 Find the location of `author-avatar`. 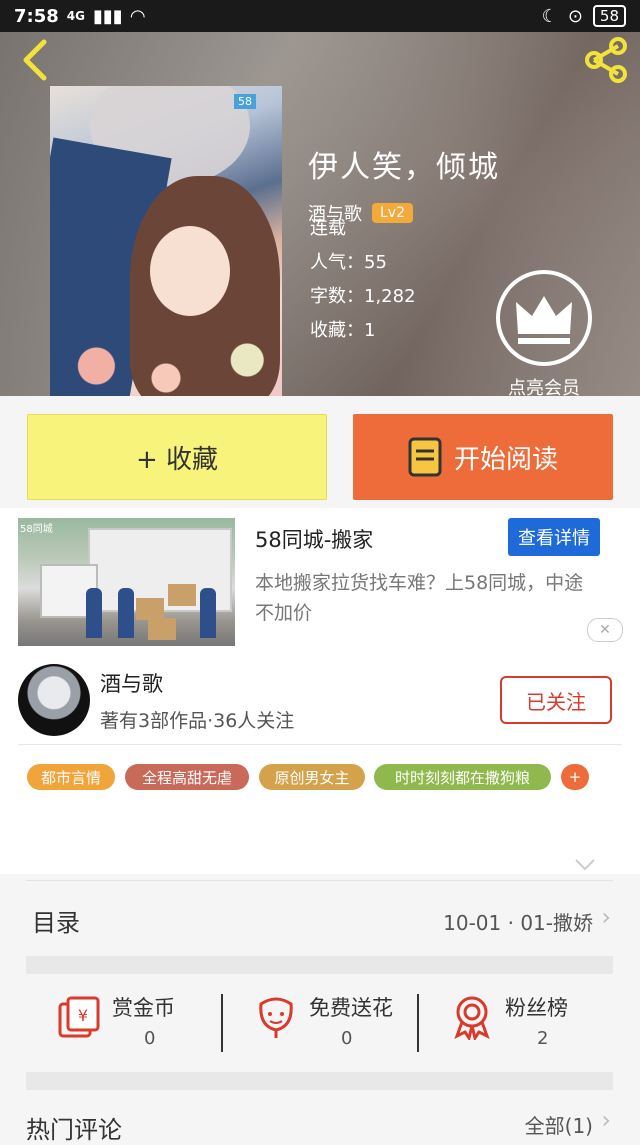

author-avatar is located at coordinates (54, 700).